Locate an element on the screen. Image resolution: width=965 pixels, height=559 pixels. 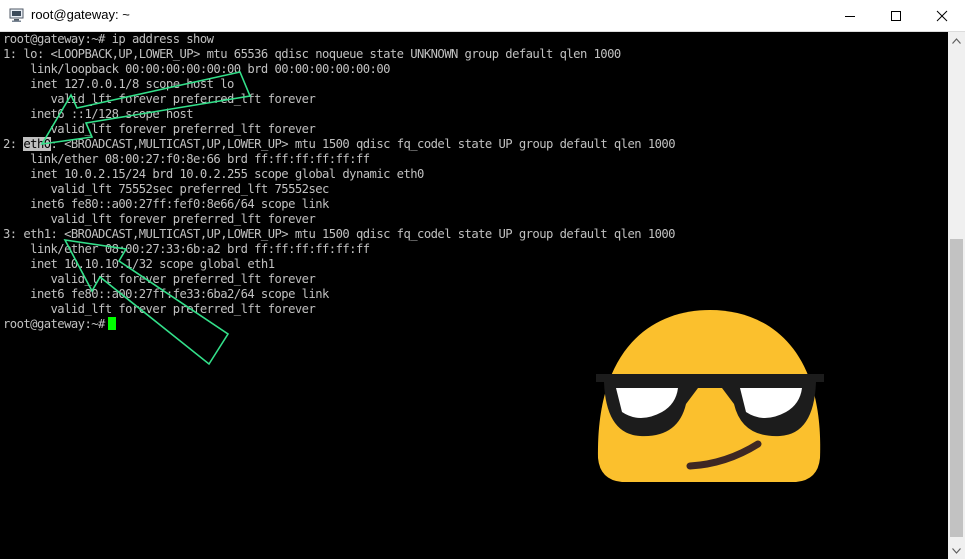
scroll-up-arrow-icon is located at coordinates (956, 40).